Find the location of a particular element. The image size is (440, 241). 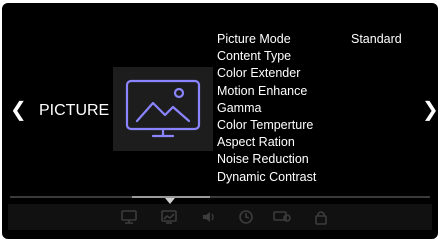

tab-picture is located at coordinates (129, 217).